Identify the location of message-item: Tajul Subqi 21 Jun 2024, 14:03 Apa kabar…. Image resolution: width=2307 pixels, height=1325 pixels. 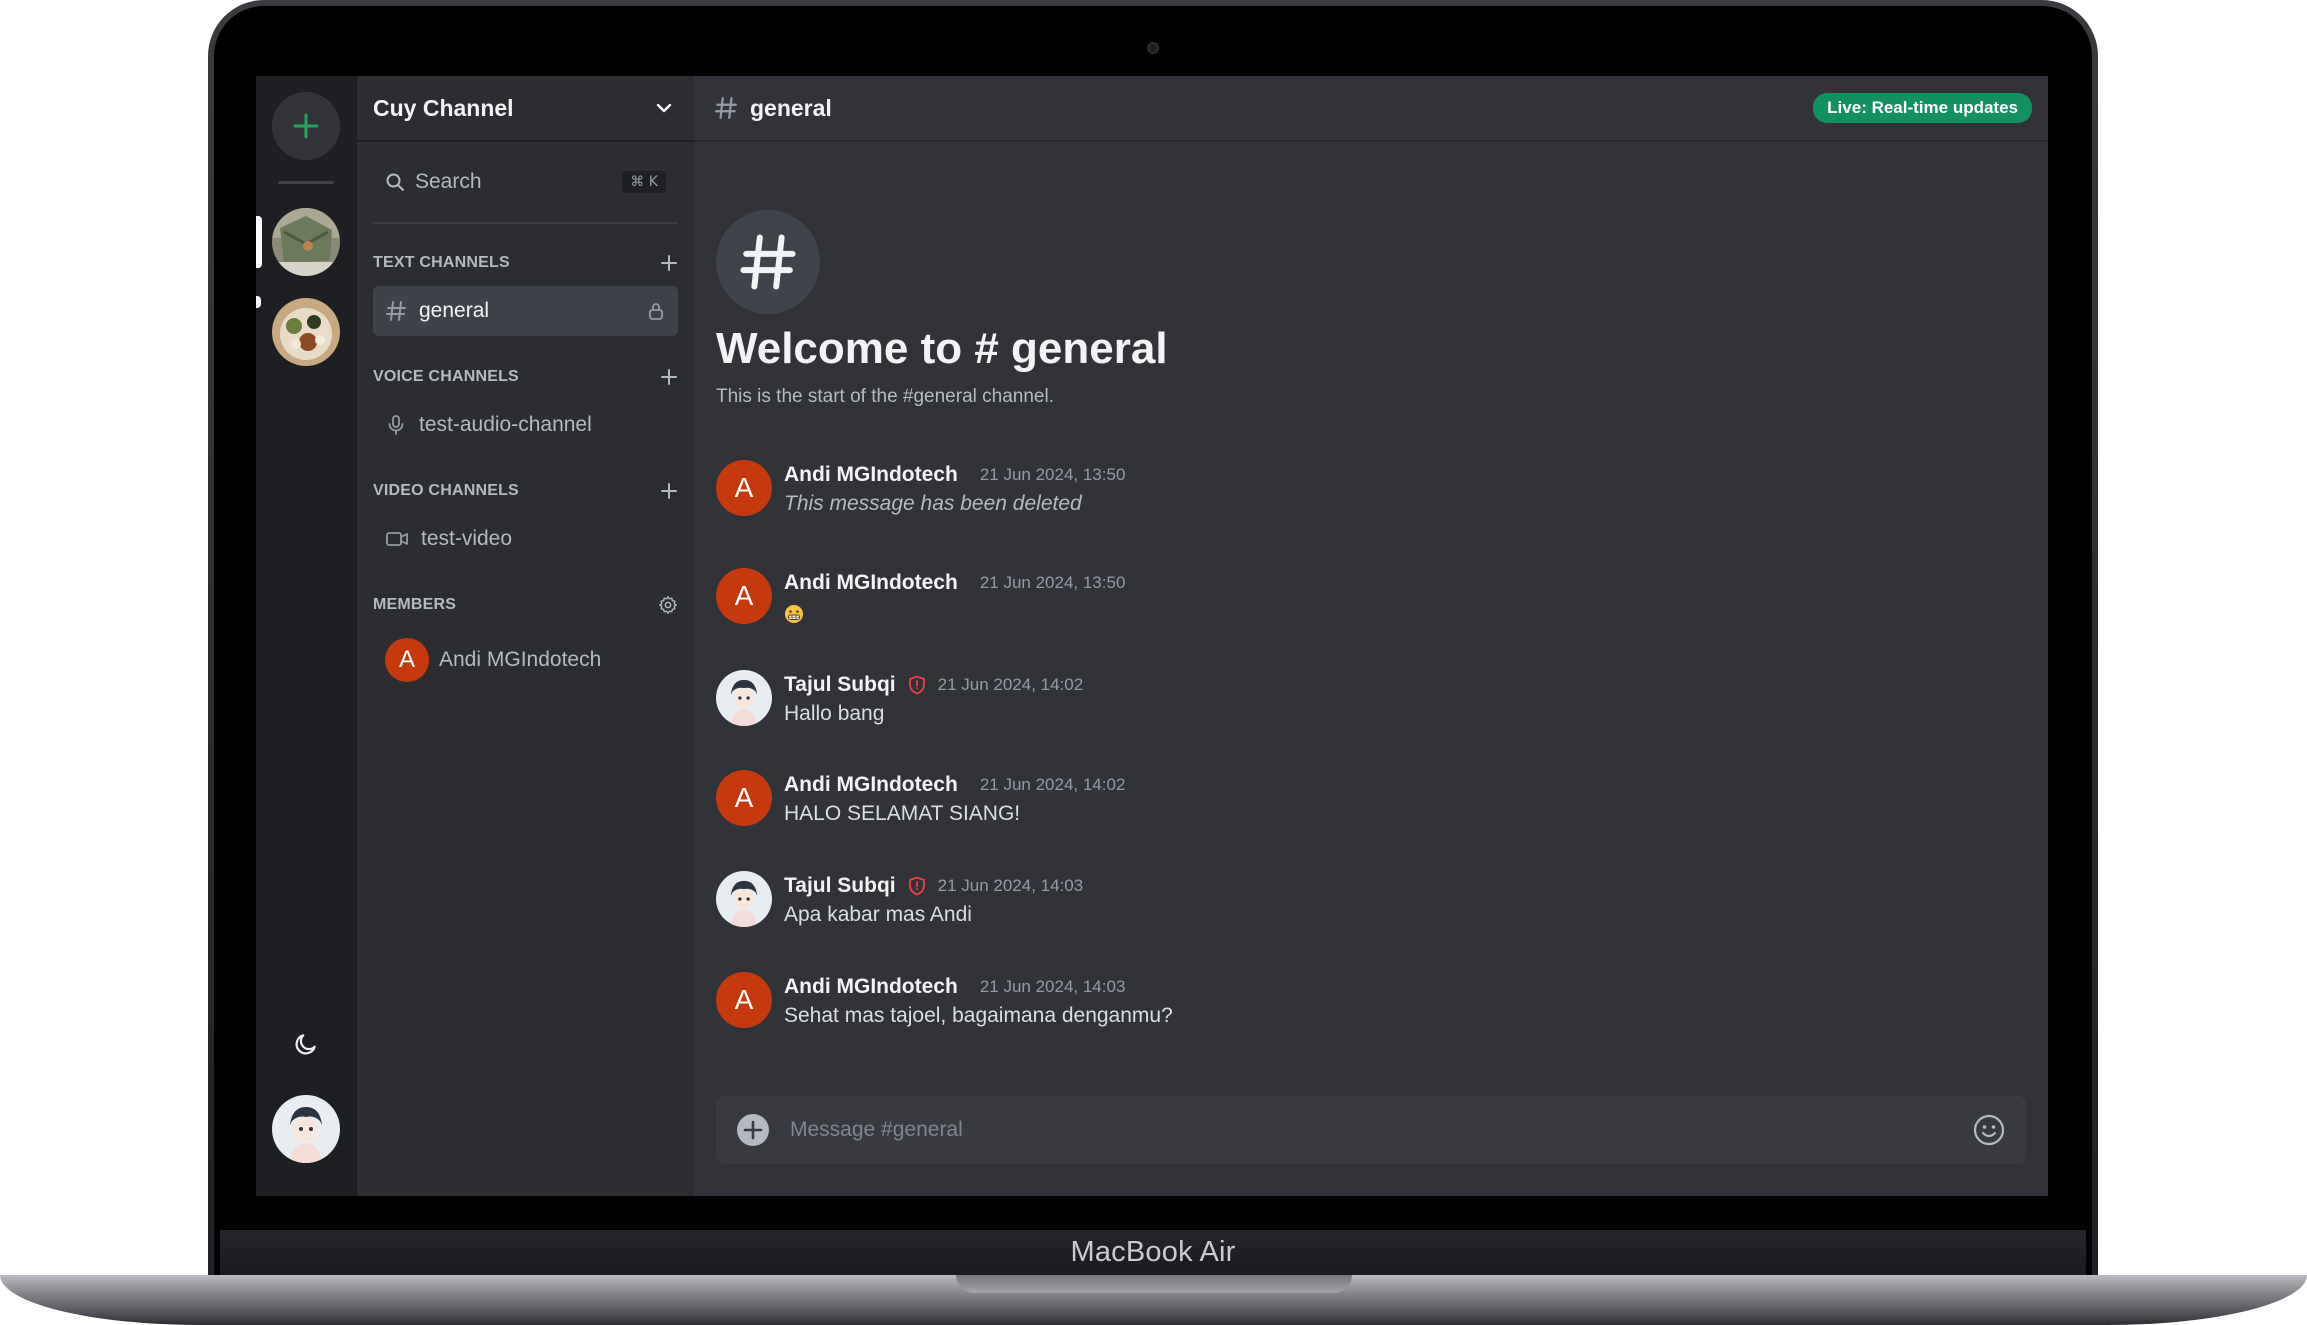
(899, 899).